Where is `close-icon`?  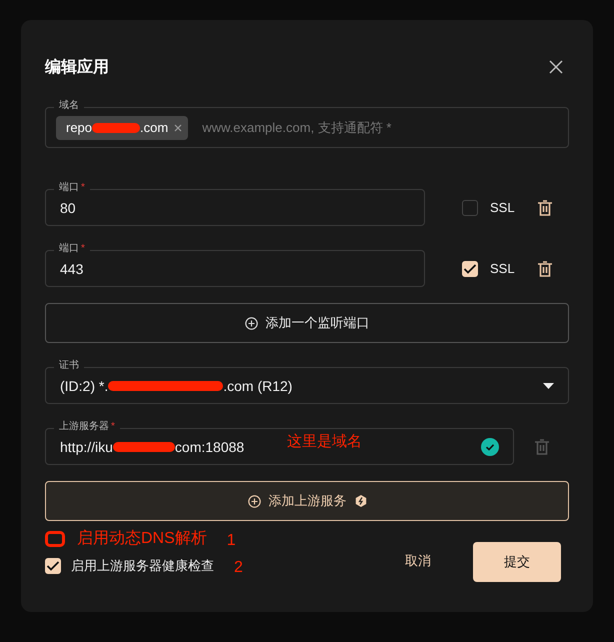
close-icon is located at coordinates (556, 67).